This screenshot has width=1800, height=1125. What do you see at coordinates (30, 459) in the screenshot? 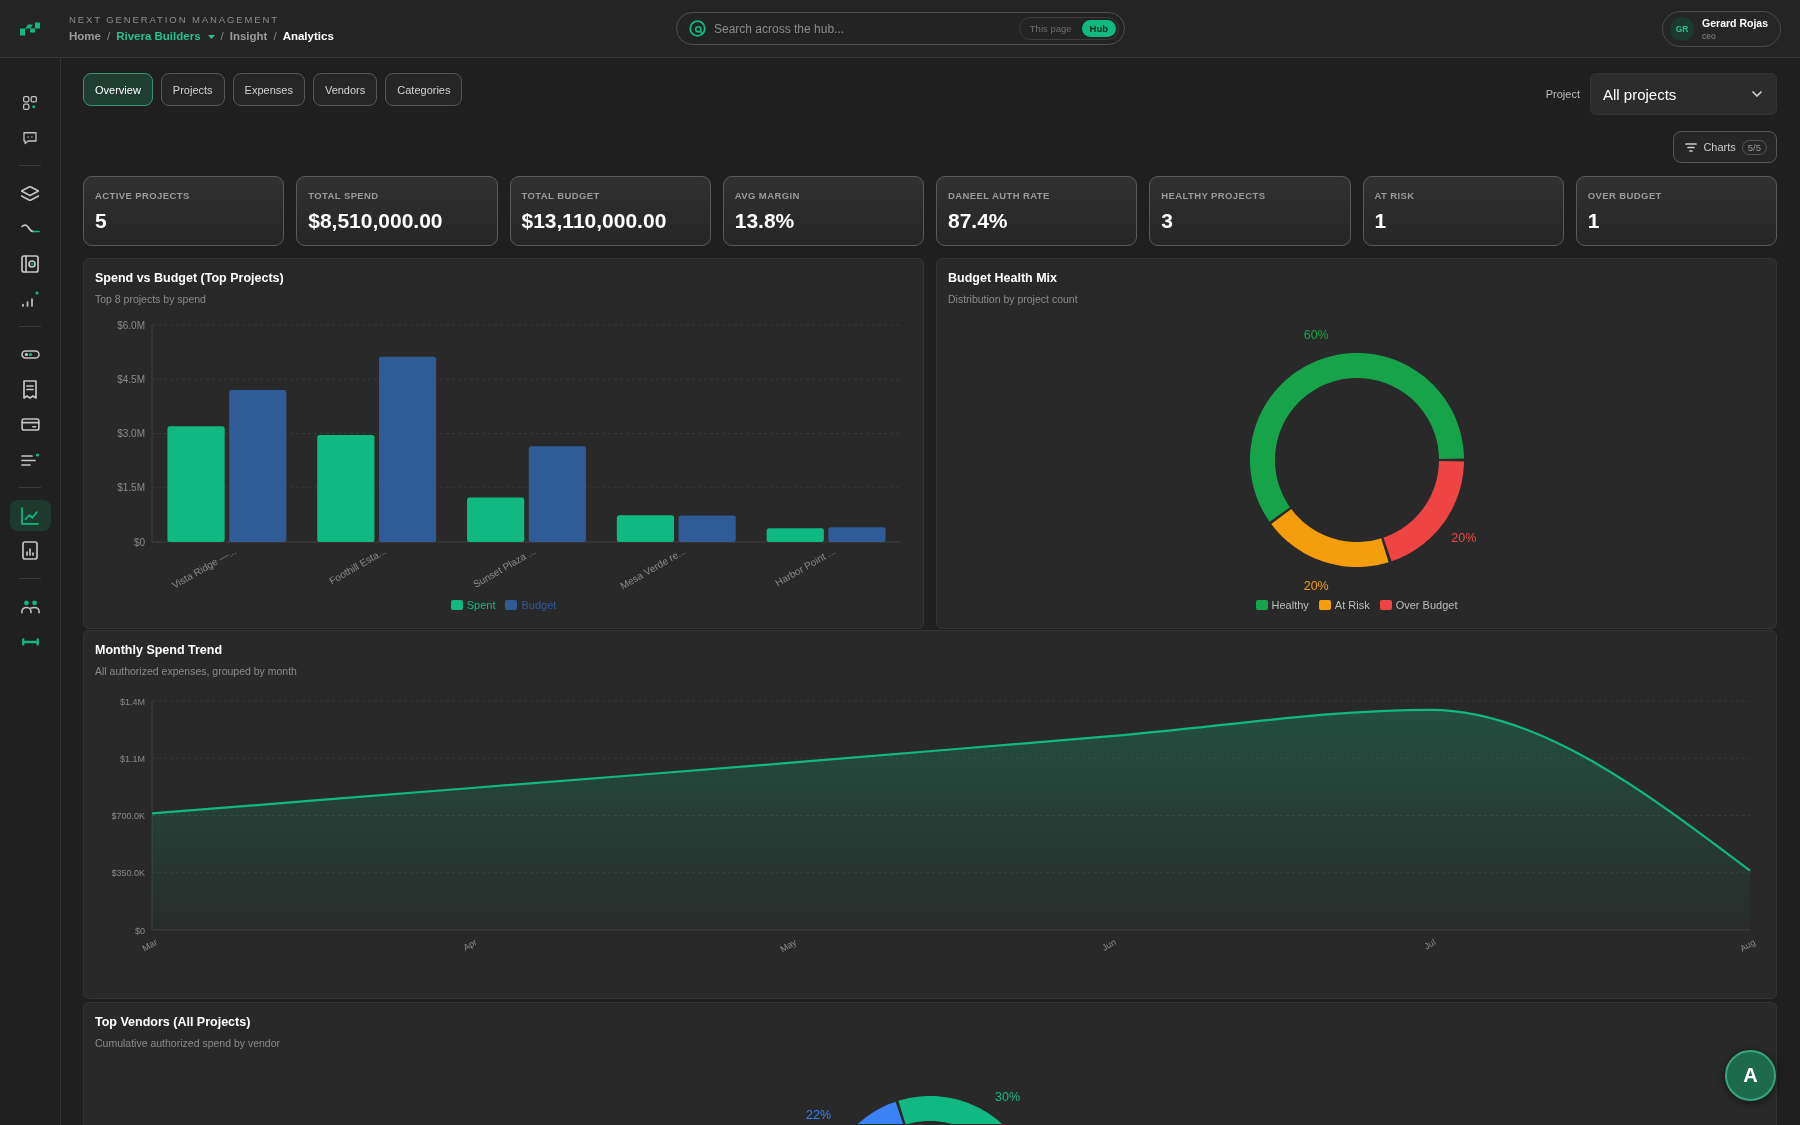
I see `list-icon` at bounding box center [30, 459].